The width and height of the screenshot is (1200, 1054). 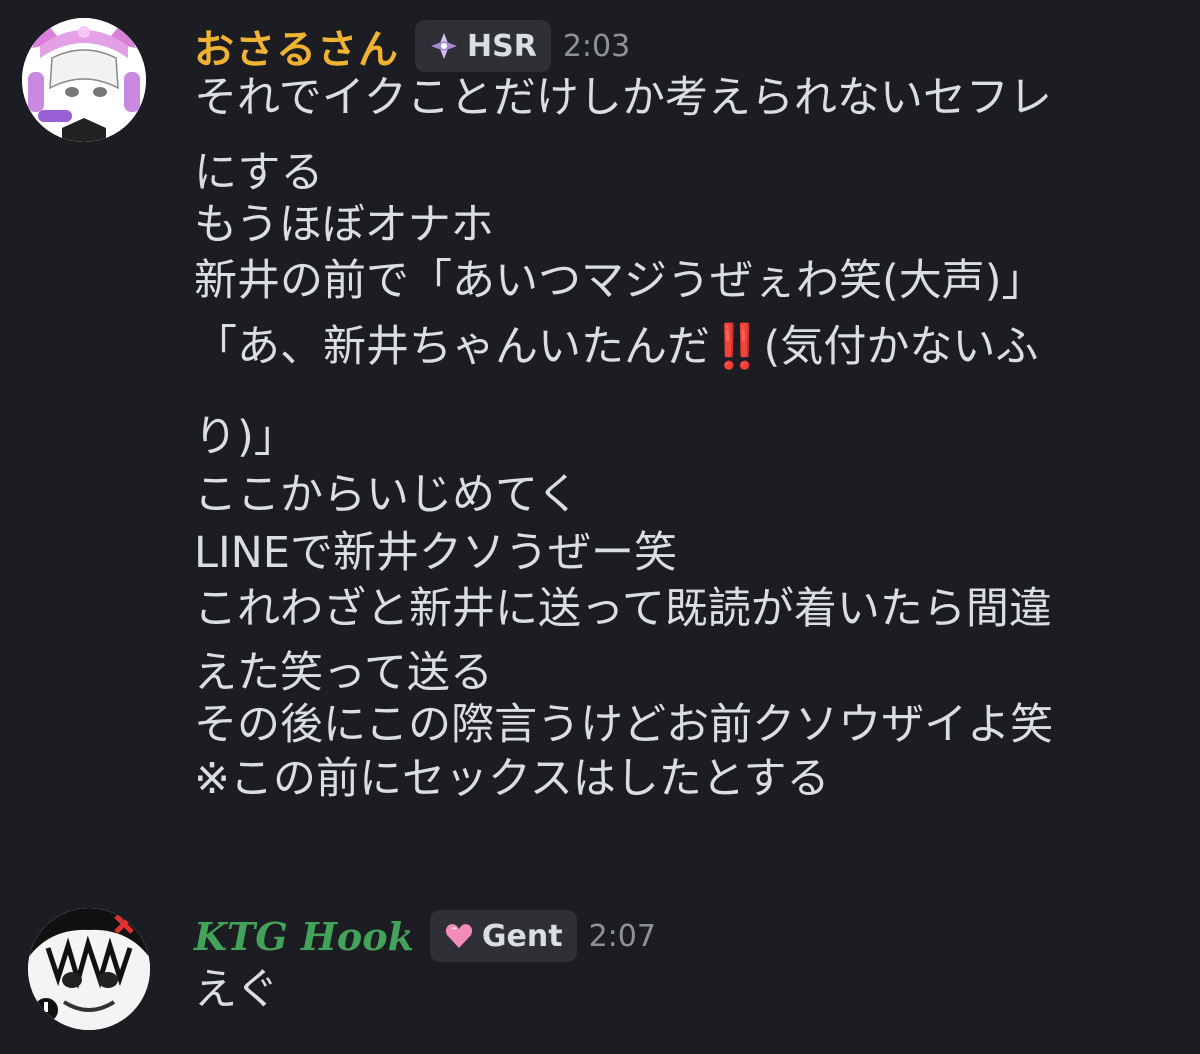 What do you see at coordinates (296, 46) in the screenshot?
I see `username: おさるさん` at bounding box center [296, 46].